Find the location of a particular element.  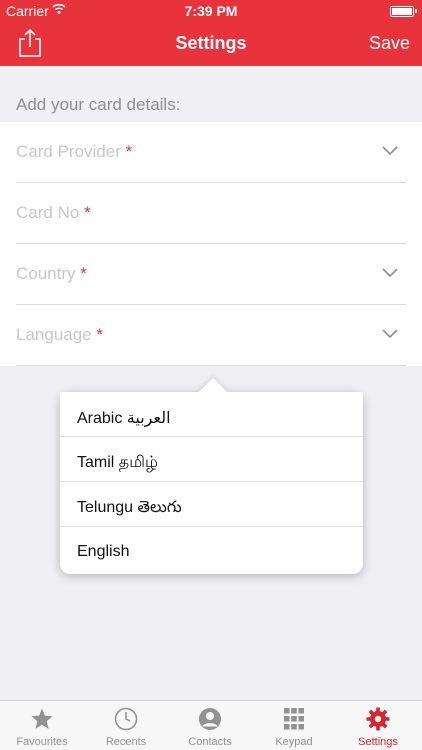

language-field: Language * is located at coordinates (211, 335).